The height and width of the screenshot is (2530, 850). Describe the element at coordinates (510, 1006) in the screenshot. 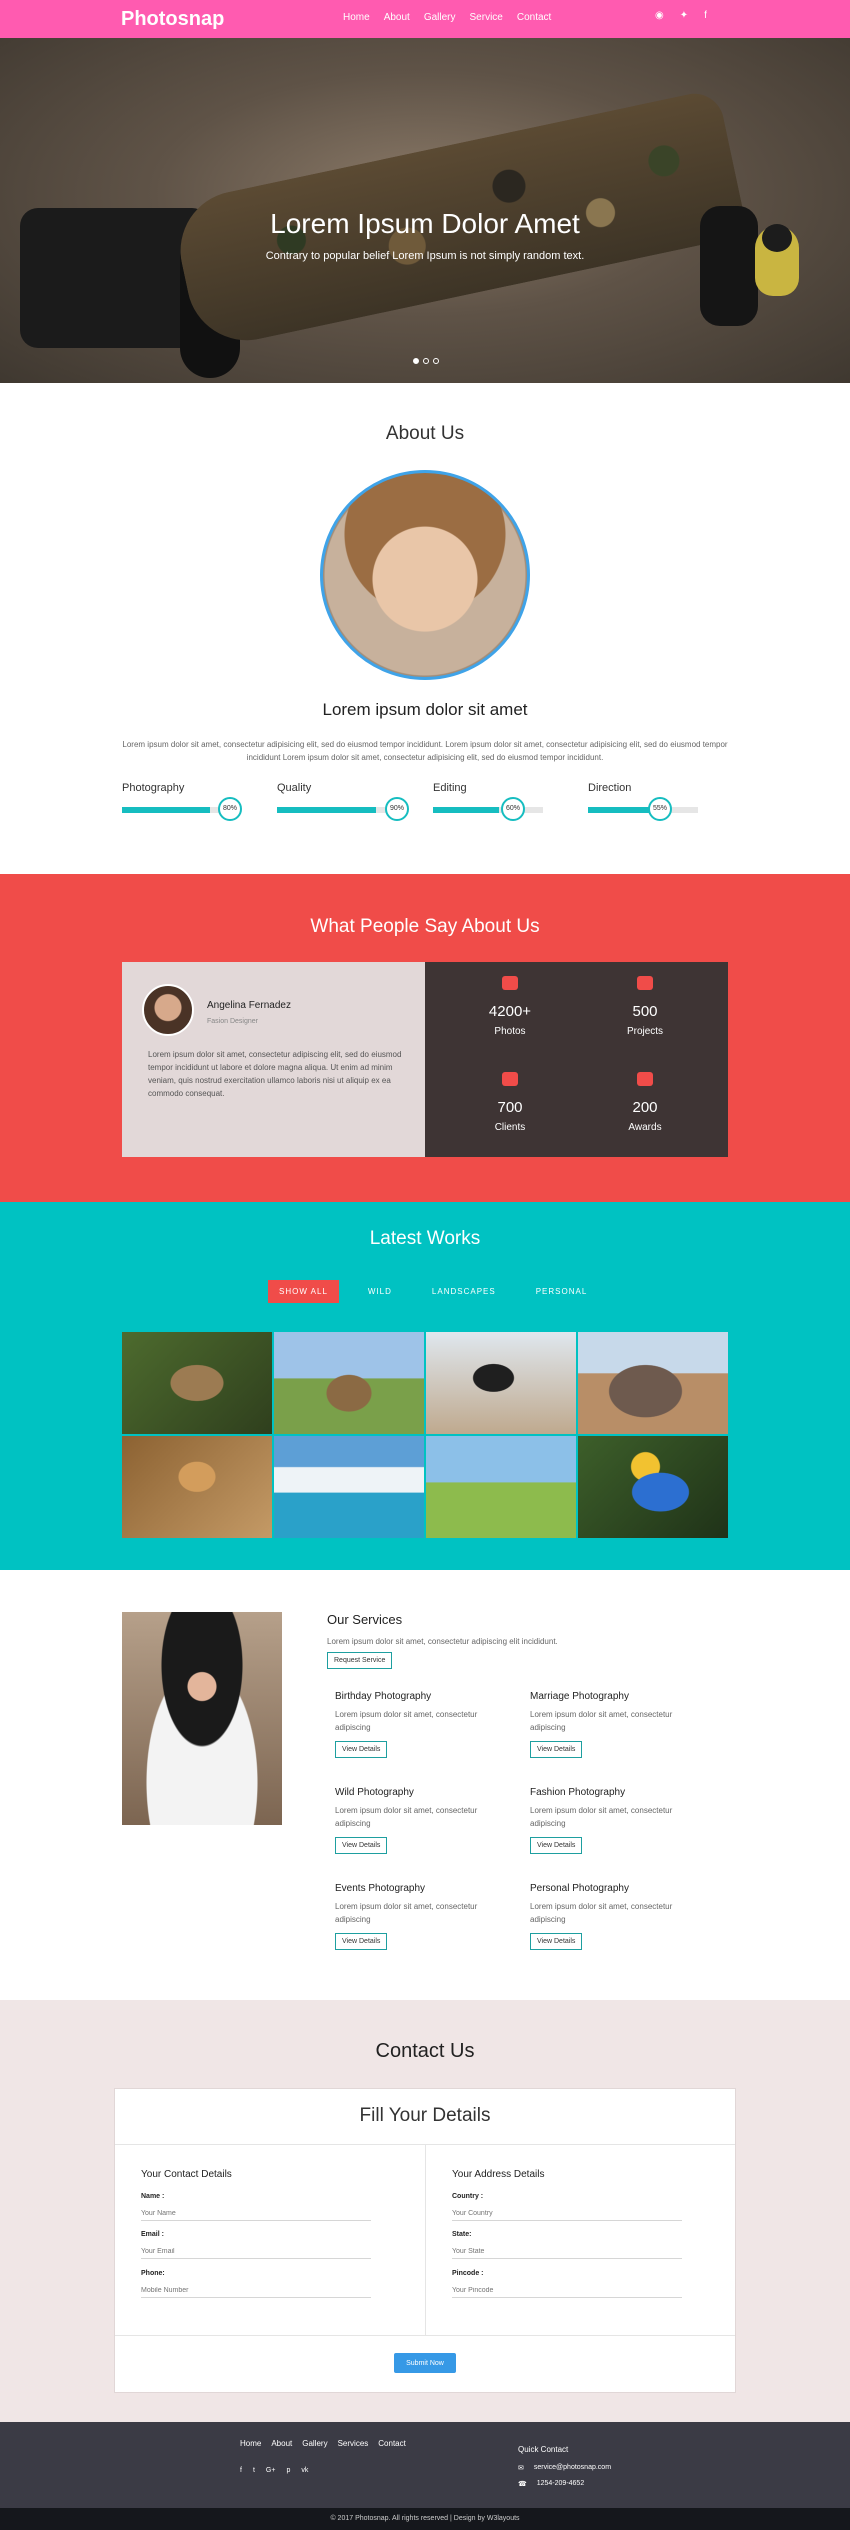

I see `stat-photos: 4200+ Photos` at that location.